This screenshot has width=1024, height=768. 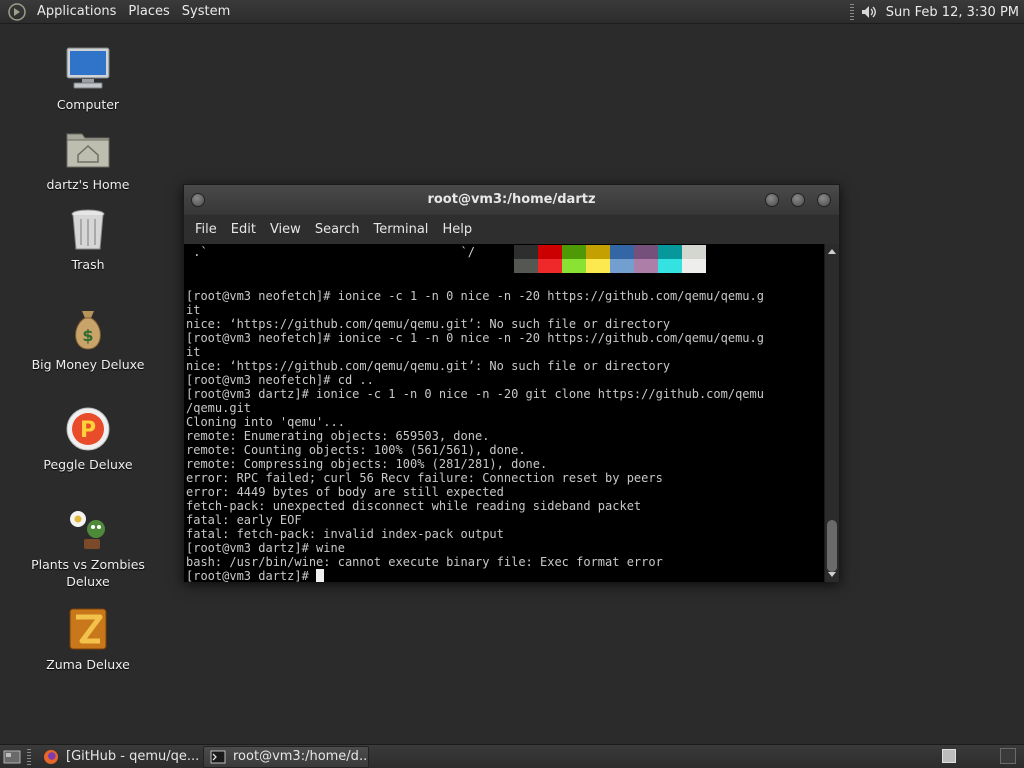 I want to click on neofetch-fragment: .` `/, so click(x=330, y=252).